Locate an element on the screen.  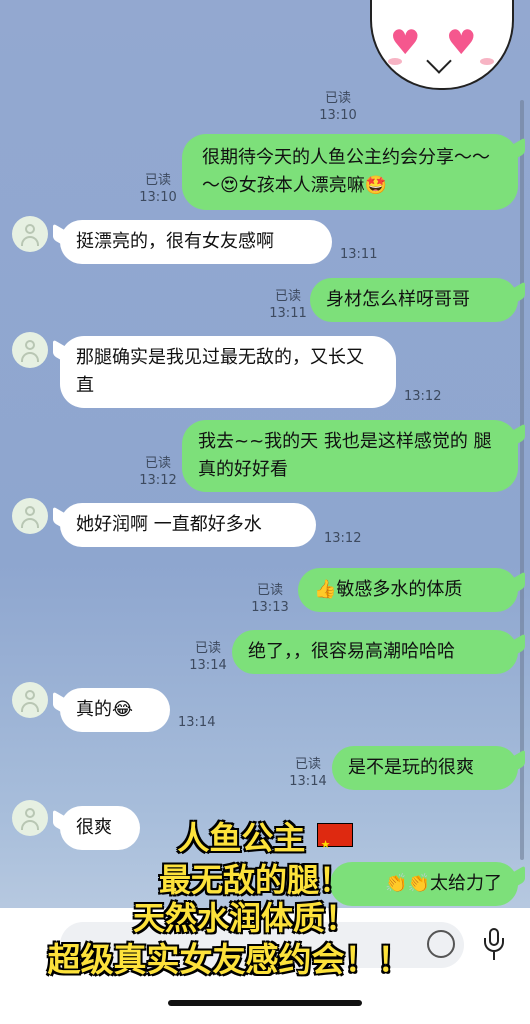
scrollbar is located at coordinates (522, 480).